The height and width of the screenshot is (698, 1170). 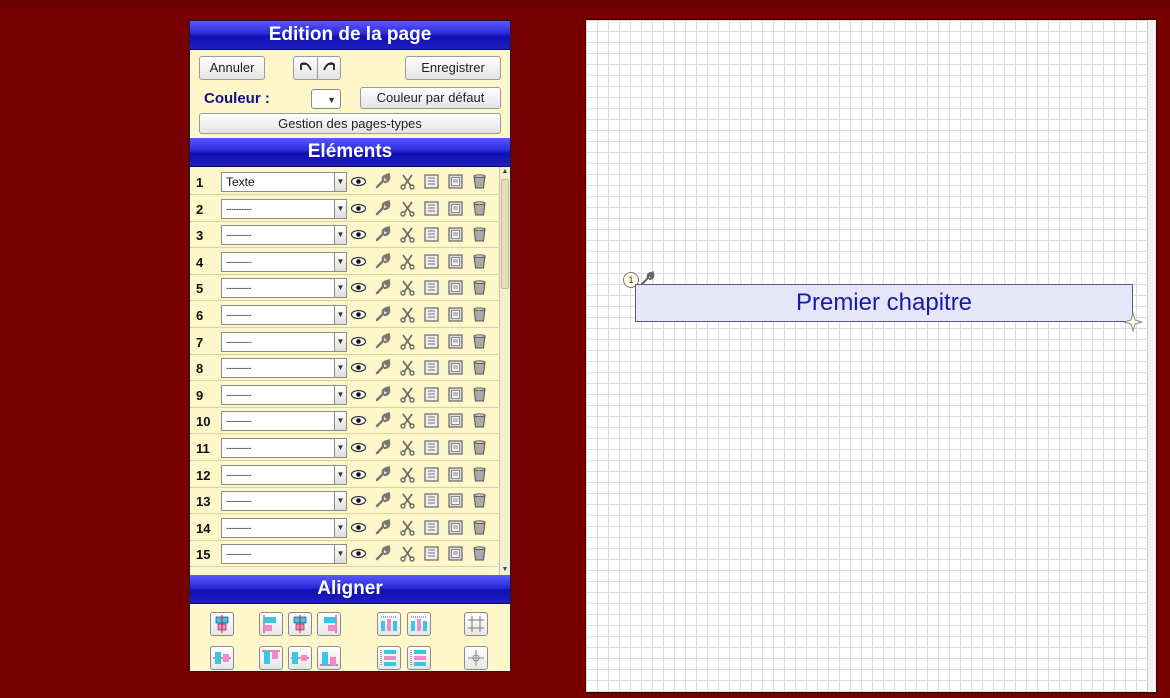 What do you see at coordinates (430, 98) in the screenshot?
I see `default-color-button: Couleur par défaut` at bounding box center [430, 98].